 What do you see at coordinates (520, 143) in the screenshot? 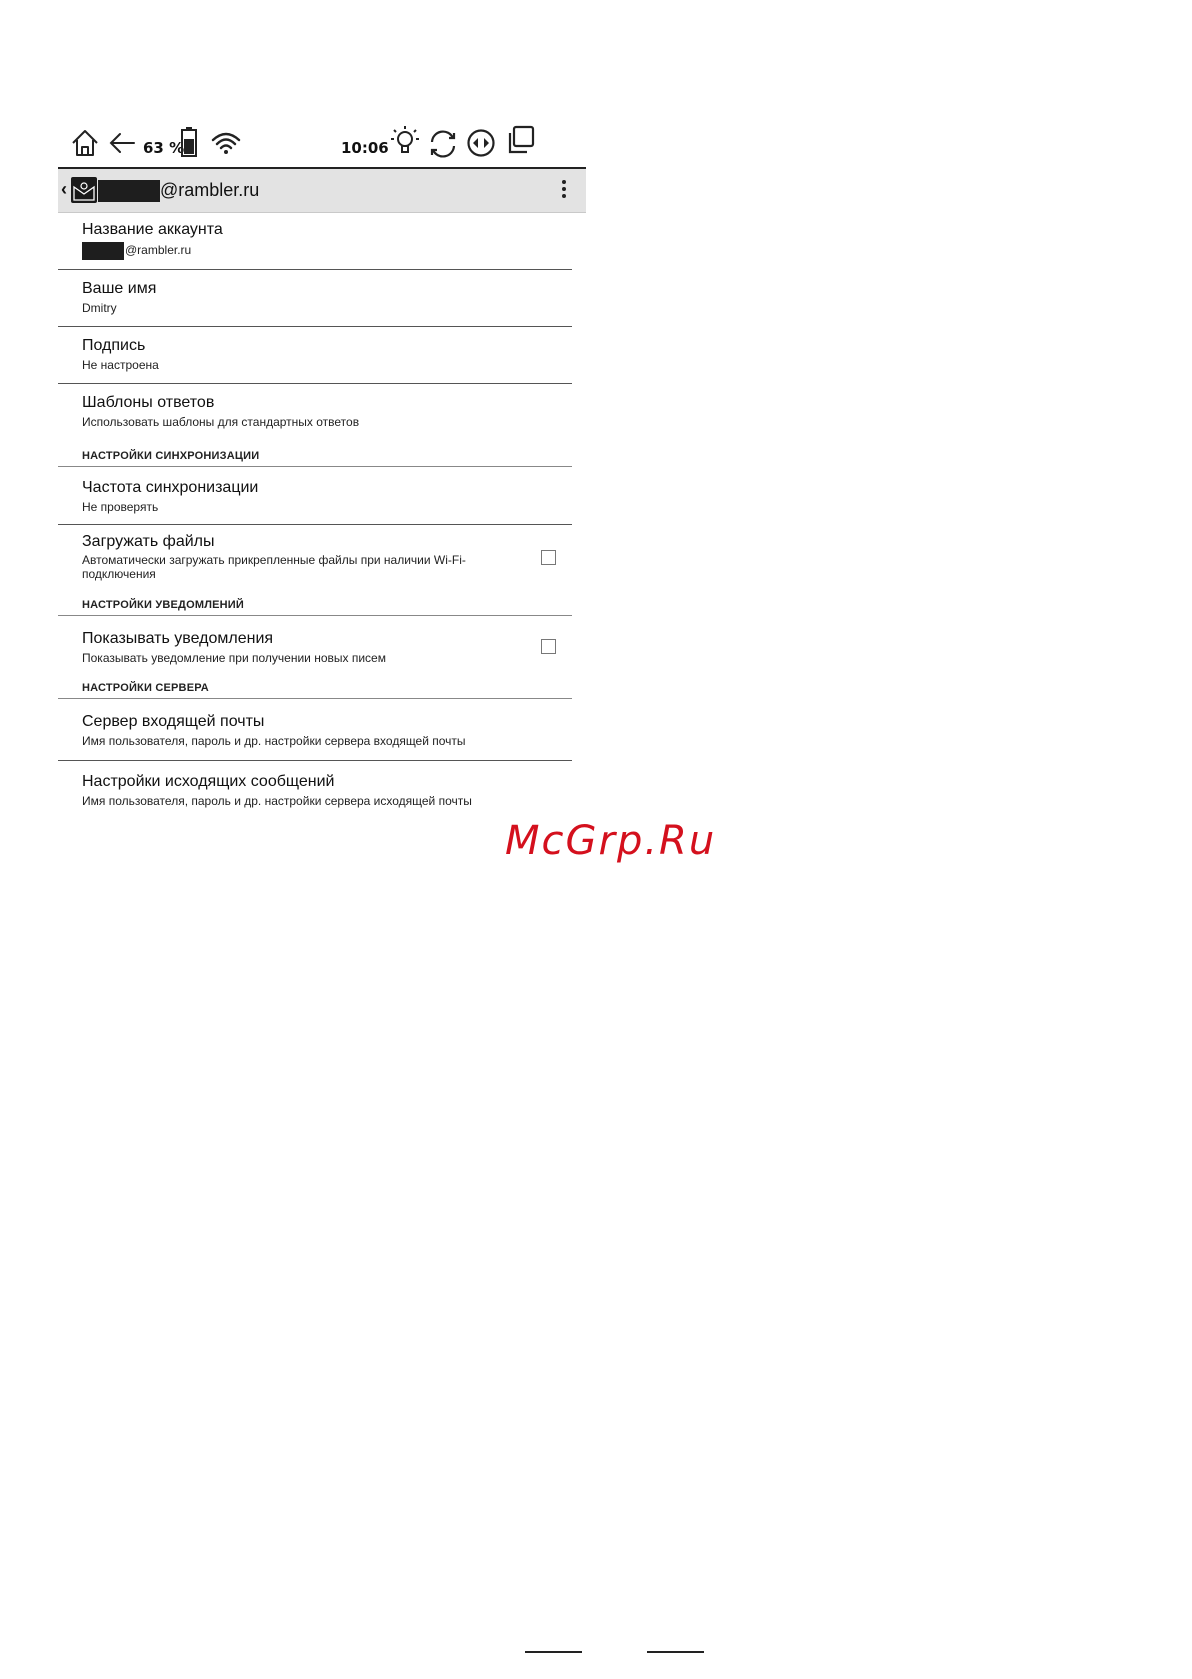
I see `task-switch-icon` at bounding box center [520, 143].